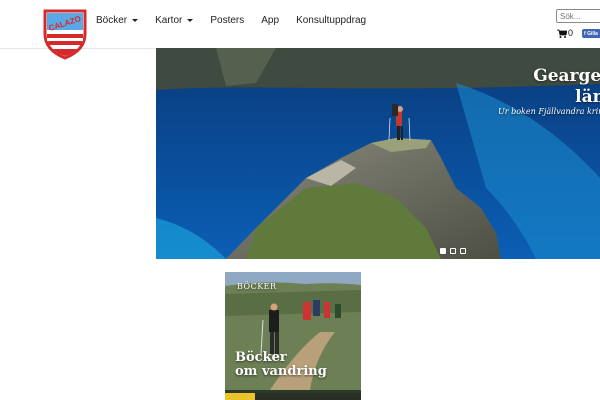  What do you see at coordinates (578, 16) in the screenshot?
I see `search-input` at bounding box center [578, 16].